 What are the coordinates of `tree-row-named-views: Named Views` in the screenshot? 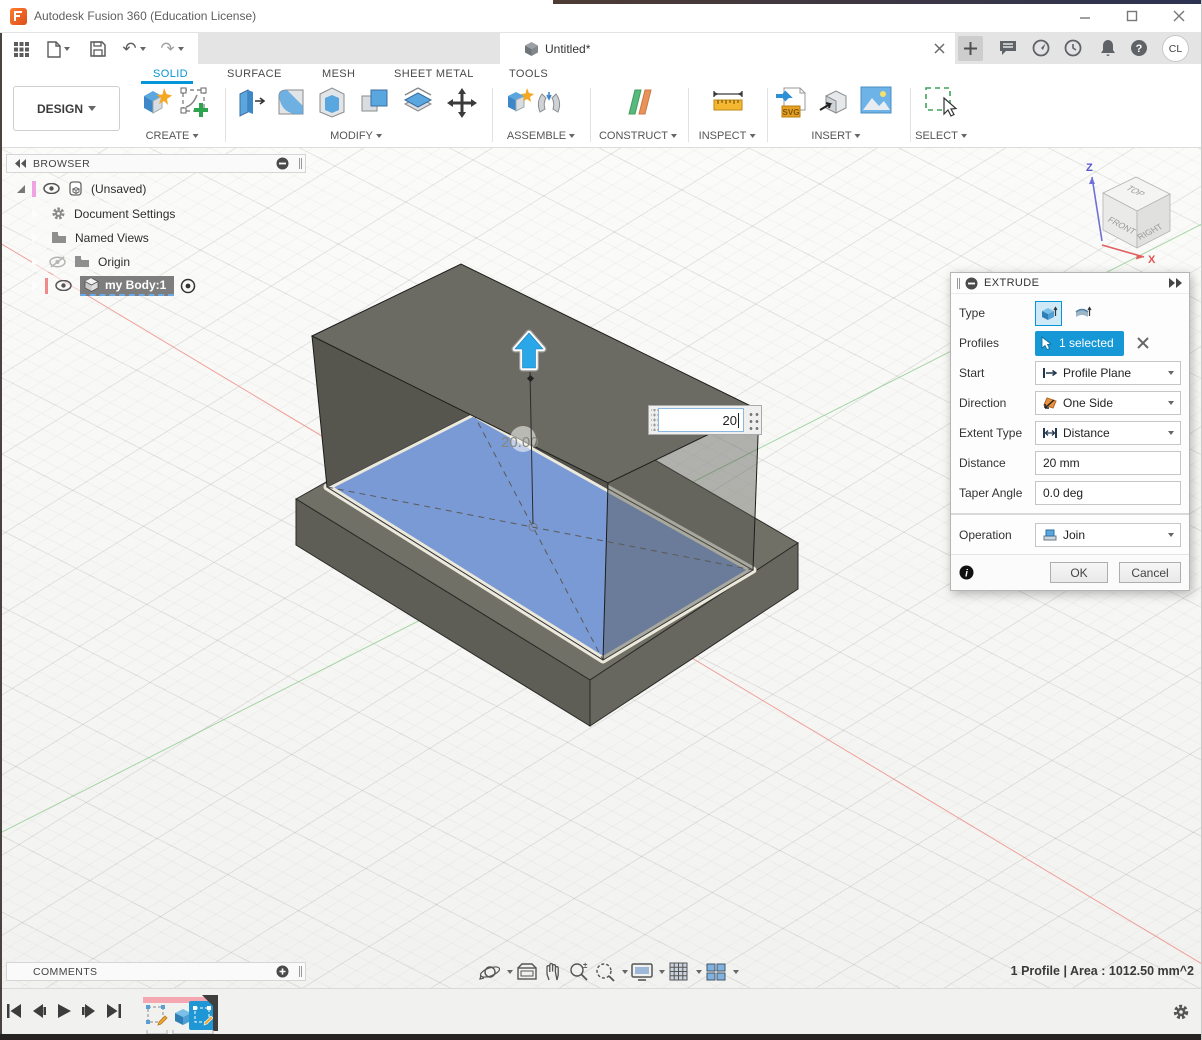 It's located at (93, 237).